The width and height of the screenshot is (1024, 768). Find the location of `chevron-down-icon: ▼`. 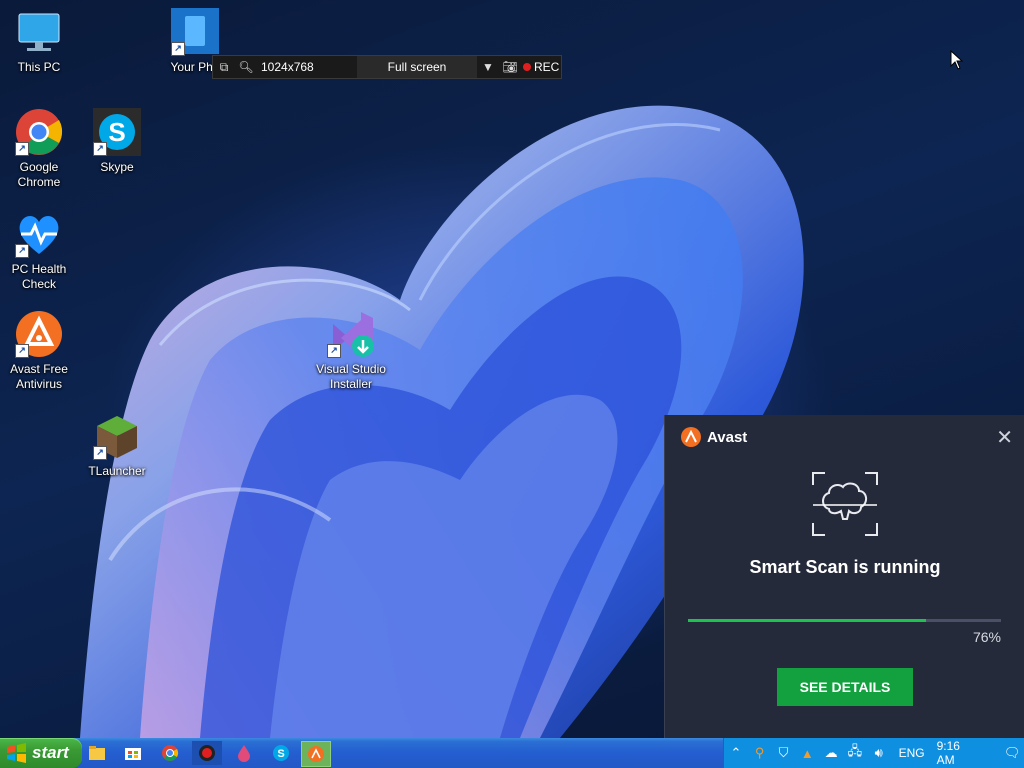

chevron-down-icon: ▼ is located at coordinates (488, 67).